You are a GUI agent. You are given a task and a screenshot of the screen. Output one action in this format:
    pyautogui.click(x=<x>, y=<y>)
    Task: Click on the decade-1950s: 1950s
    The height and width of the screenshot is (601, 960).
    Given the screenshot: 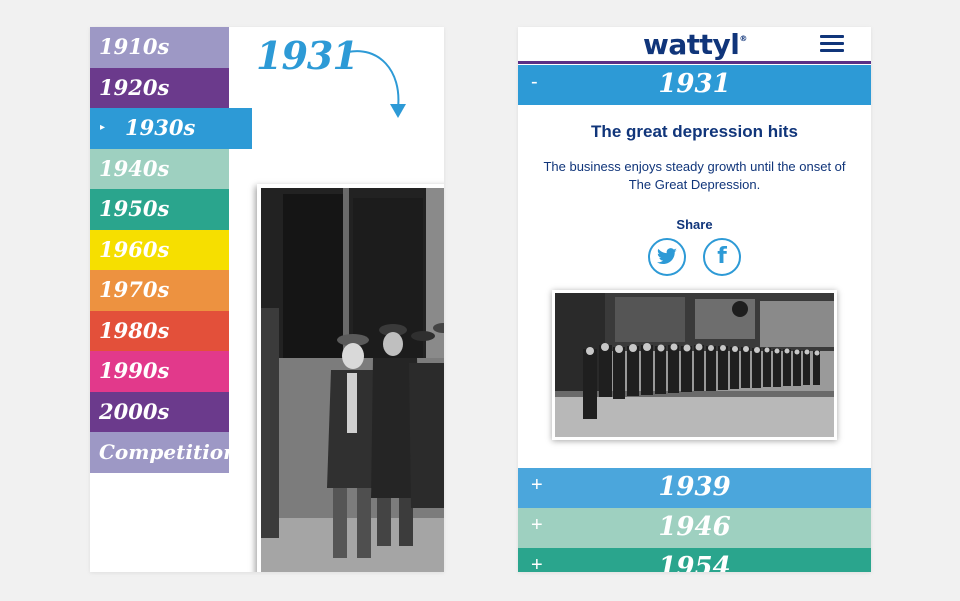 What is the action you would take?
    pyautogui.click(x=159, y=209)
    